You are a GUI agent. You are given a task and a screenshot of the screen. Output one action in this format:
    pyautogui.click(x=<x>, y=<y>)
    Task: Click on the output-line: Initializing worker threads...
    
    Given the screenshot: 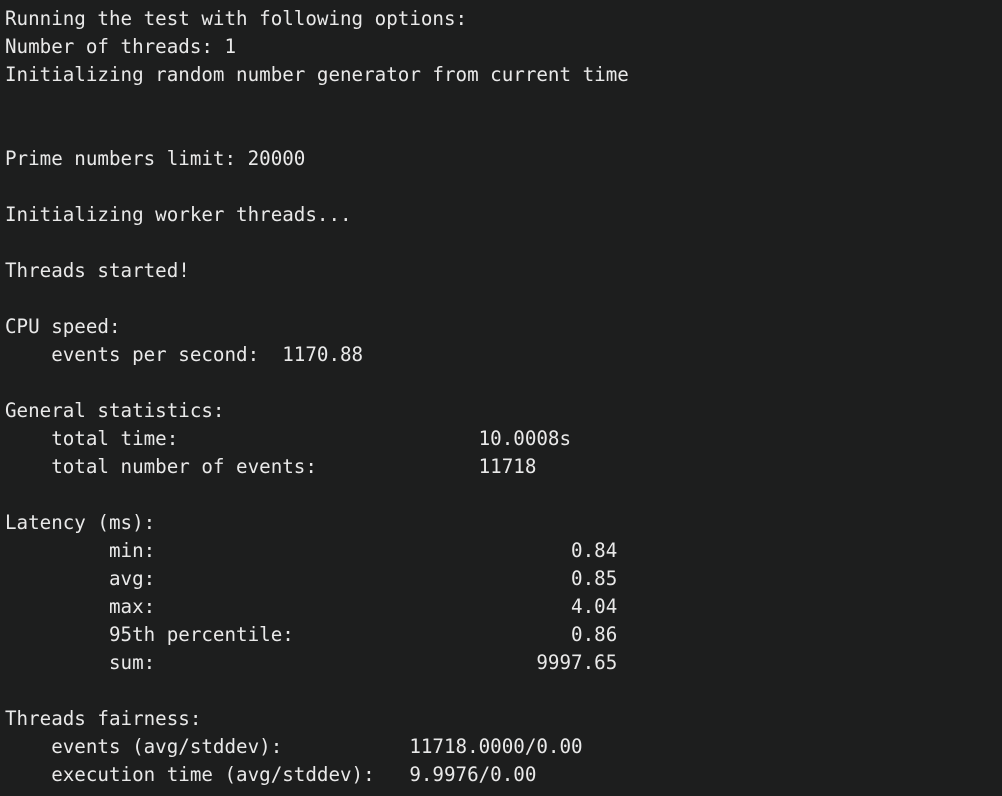 What is the action you would take?
    pyautogui.click(x=178, y=214)
    